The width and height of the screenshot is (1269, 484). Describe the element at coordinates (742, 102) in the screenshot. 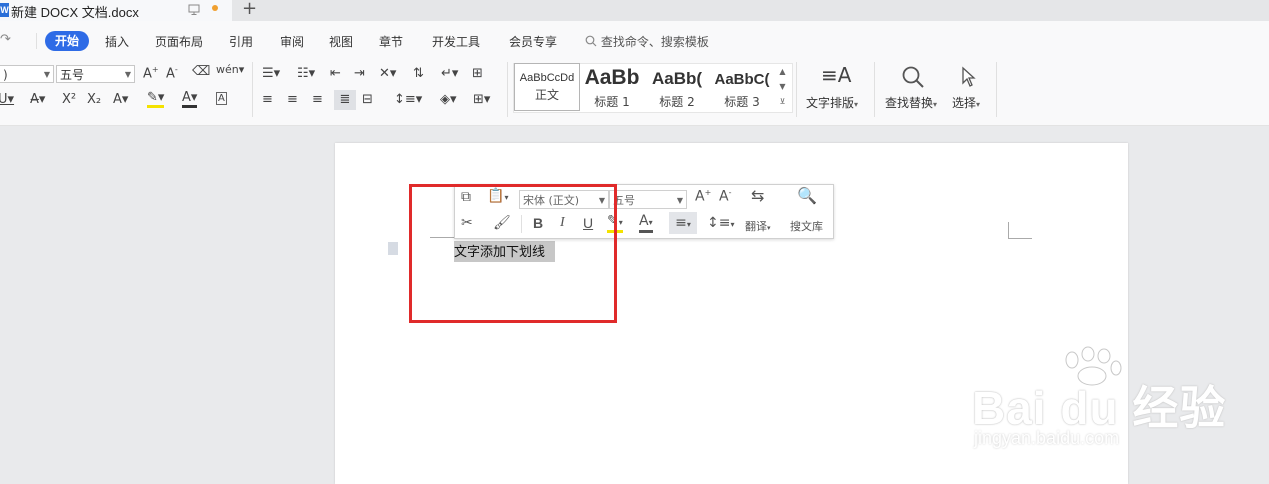

I see `style-heading-3-label: 标题 3` at that location.